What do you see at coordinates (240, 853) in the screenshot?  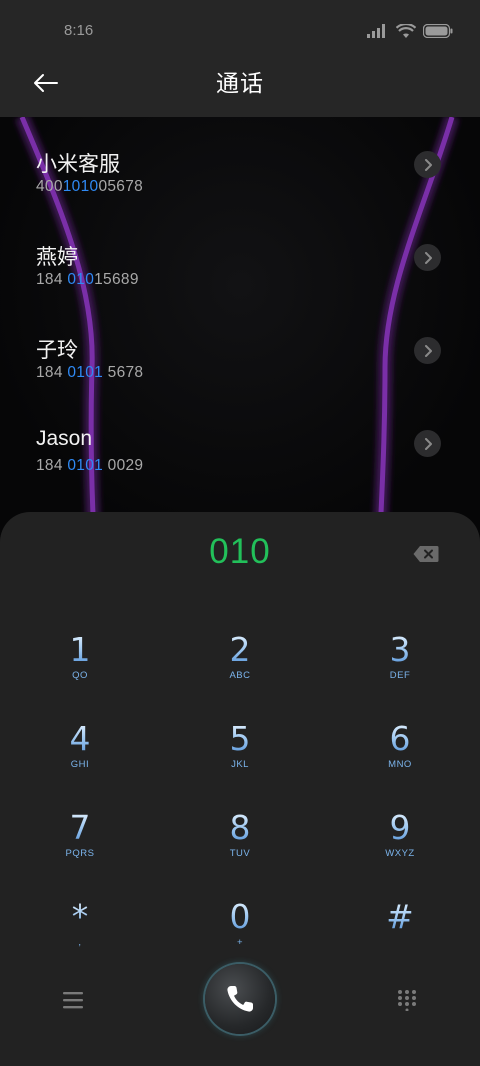 I see `key-letters: TUV` at bounding box center [240, 853].